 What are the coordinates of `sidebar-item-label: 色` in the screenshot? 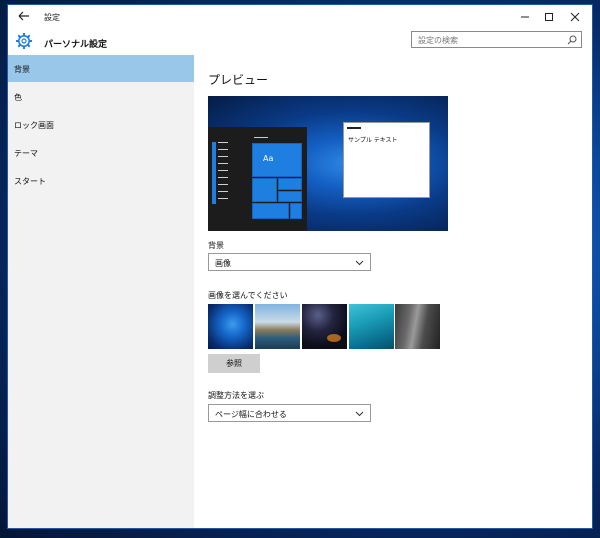 It's located at (18, 97).